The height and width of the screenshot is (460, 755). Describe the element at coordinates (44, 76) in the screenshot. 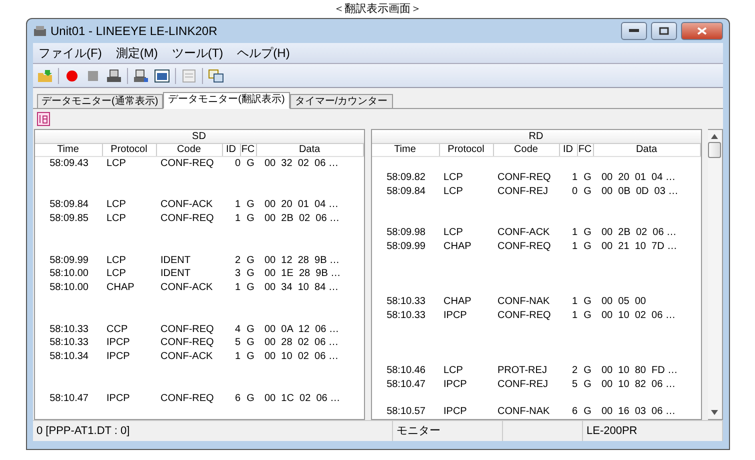

I see `folder-icon` at that location.